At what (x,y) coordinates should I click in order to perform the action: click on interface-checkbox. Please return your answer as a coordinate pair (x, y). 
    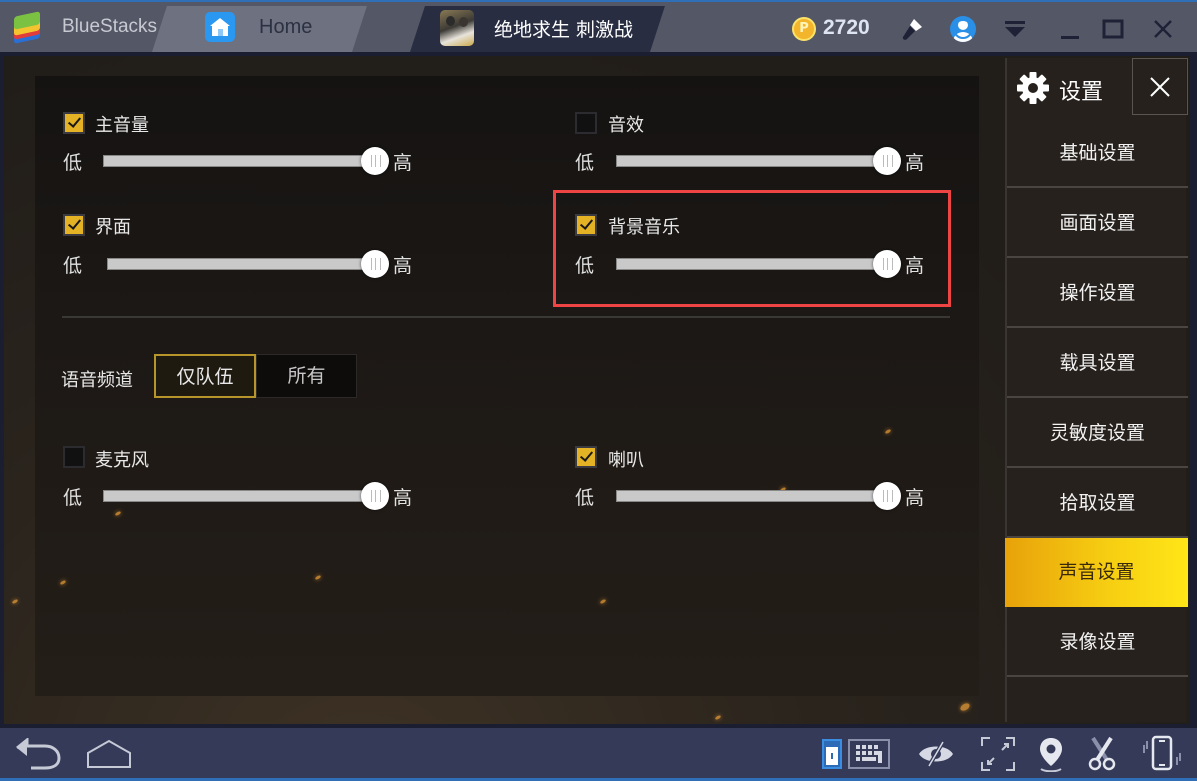
    Looking at the image, I should click on (74, 225).